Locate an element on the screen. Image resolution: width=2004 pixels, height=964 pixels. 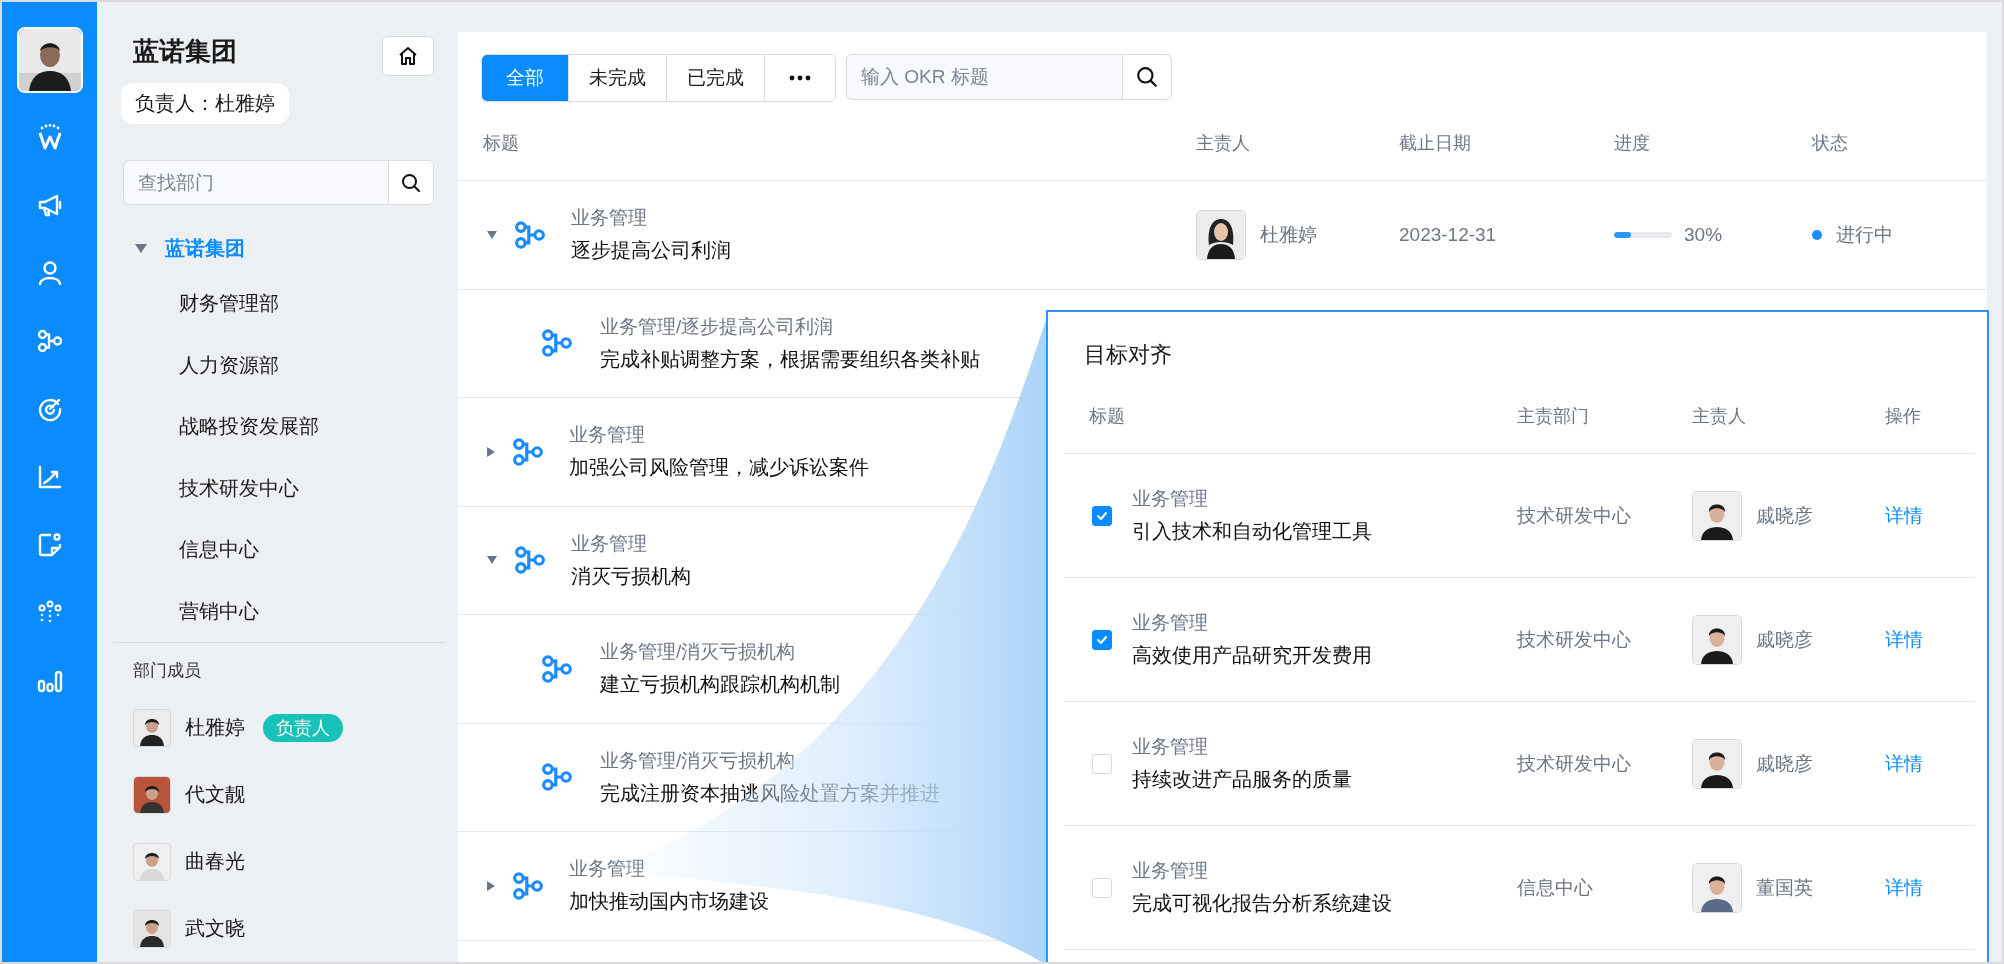
objective-title: 逐步提高公司利润 is located at coordinates (651, 251).